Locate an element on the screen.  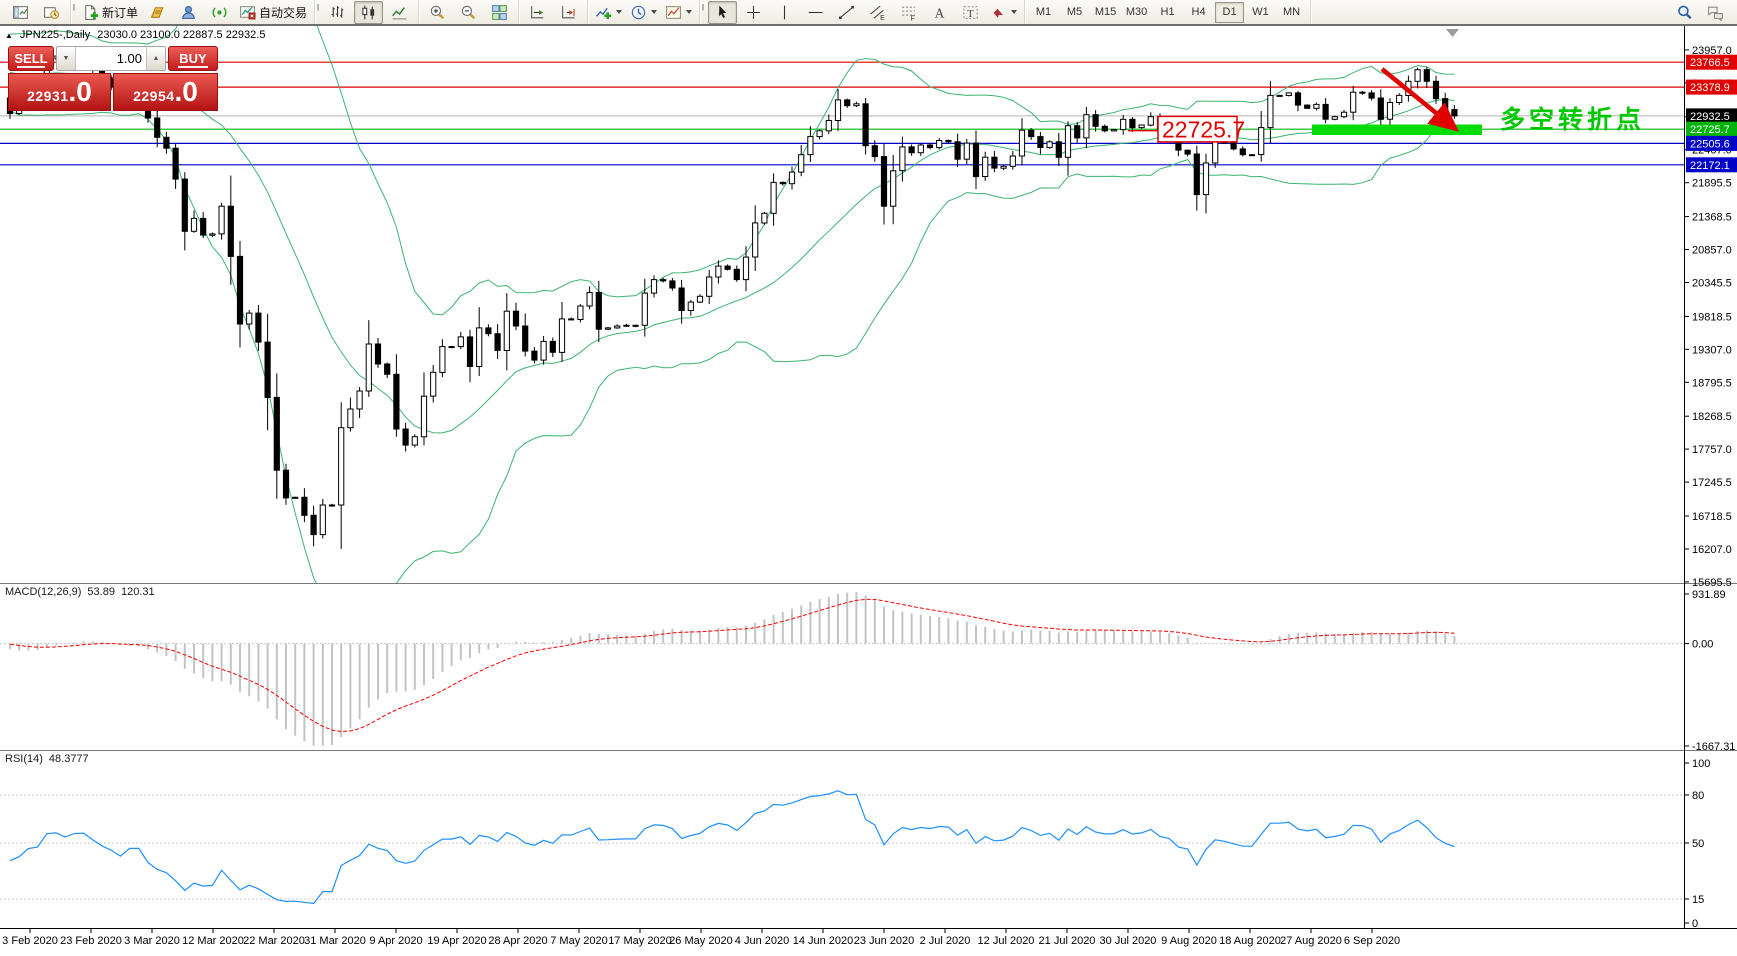
text-label-button: T is located at coordinates (970, 12).